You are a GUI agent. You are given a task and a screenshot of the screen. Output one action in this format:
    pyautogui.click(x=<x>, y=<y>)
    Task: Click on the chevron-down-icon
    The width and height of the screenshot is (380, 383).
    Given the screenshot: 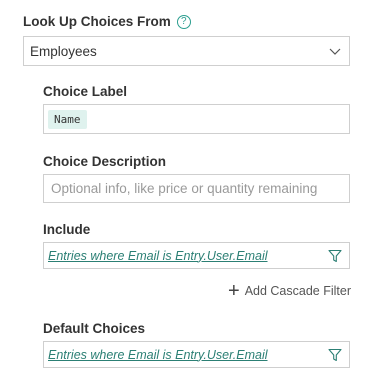 What is the action you would take?
    pyautogui.click(x=335, y=51)
    